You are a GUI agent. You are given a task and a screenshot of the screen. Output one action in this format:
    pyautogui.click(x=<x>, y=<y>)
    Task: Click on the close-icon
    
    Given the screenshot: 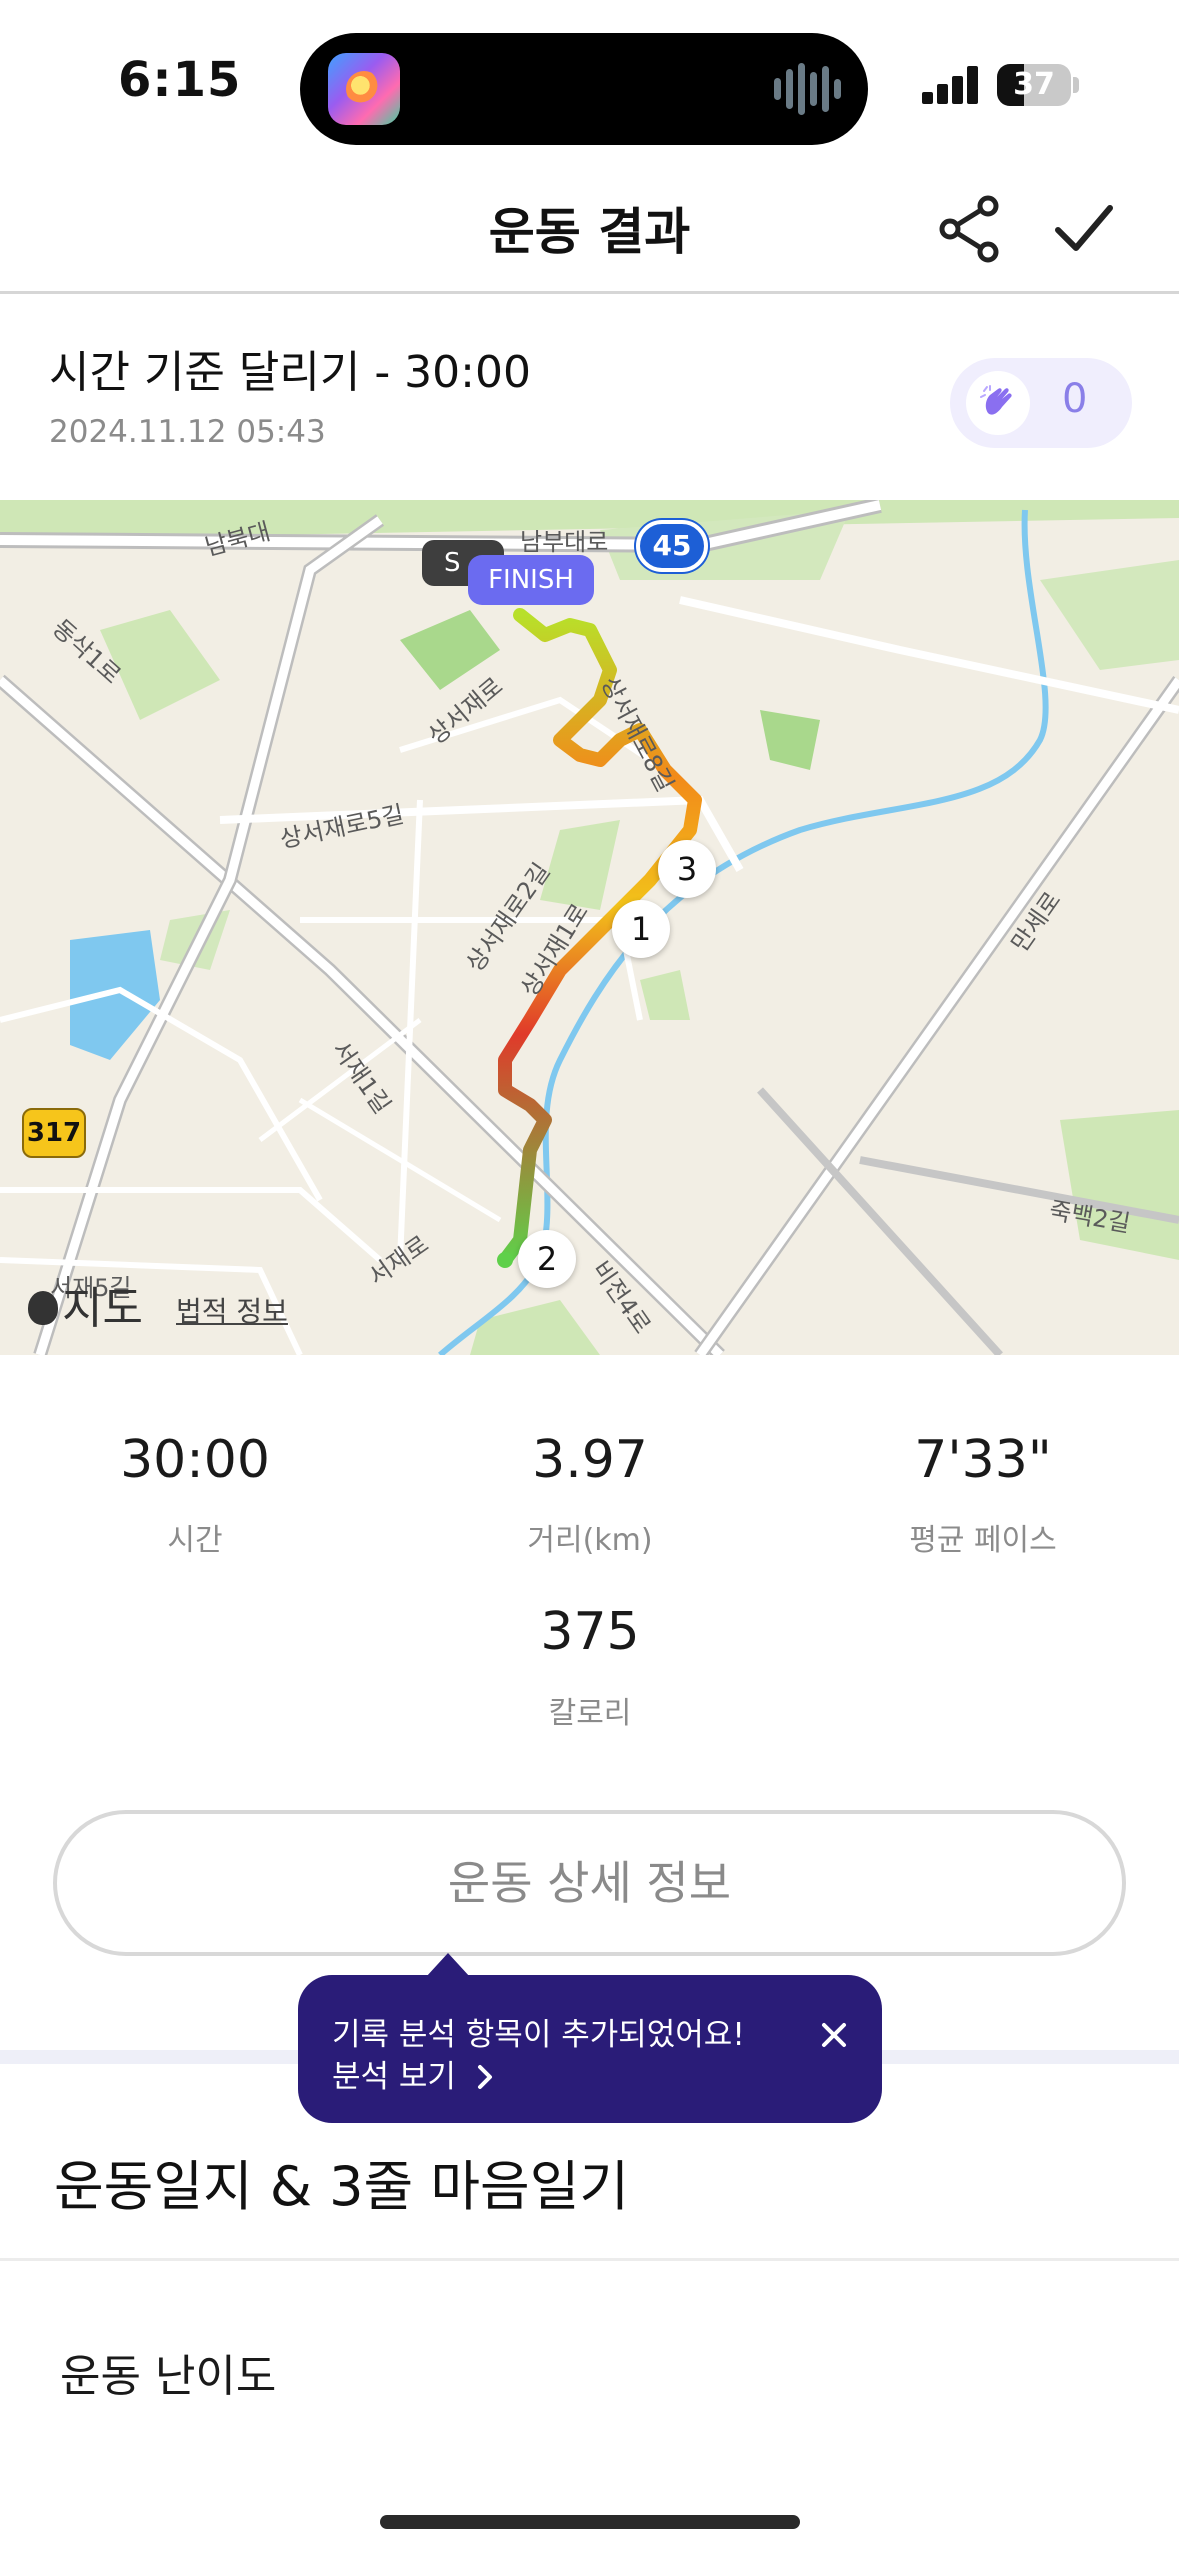 What is the action you would take?
    pyautogui.click(x=834, y=2035)
    